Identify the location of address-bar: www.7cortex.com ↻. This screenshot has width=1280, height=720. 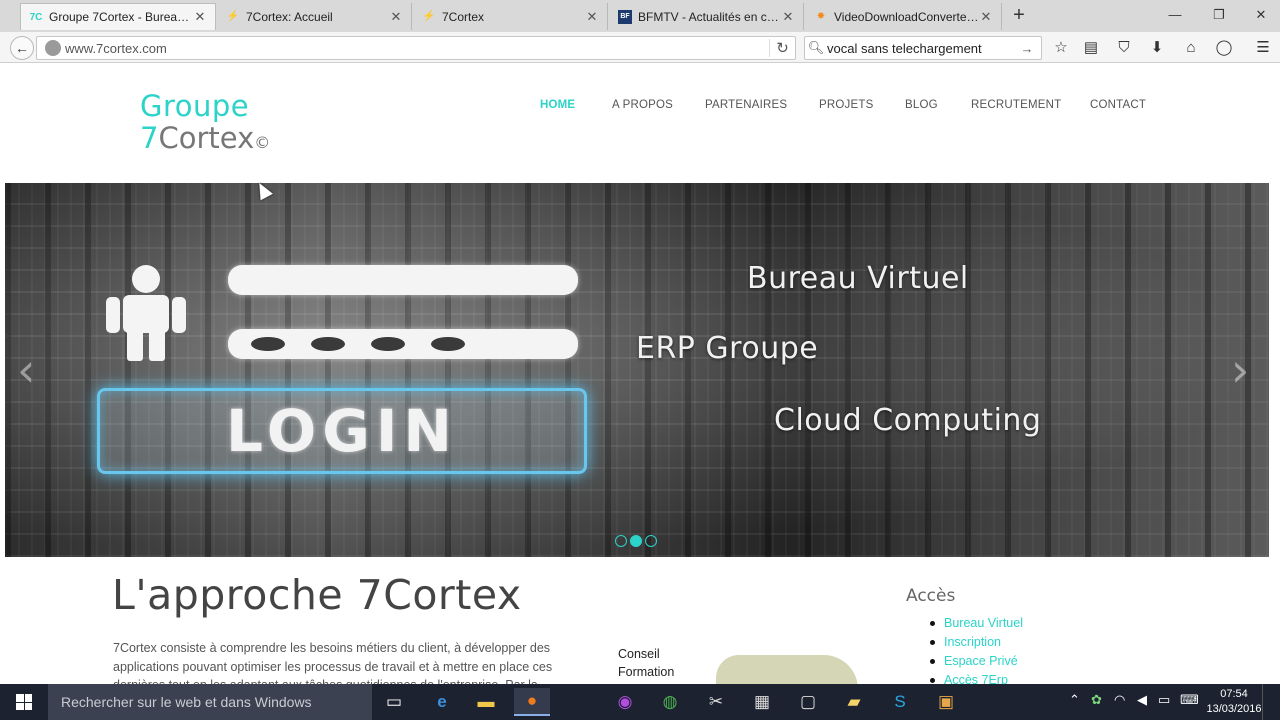
(416, 48).